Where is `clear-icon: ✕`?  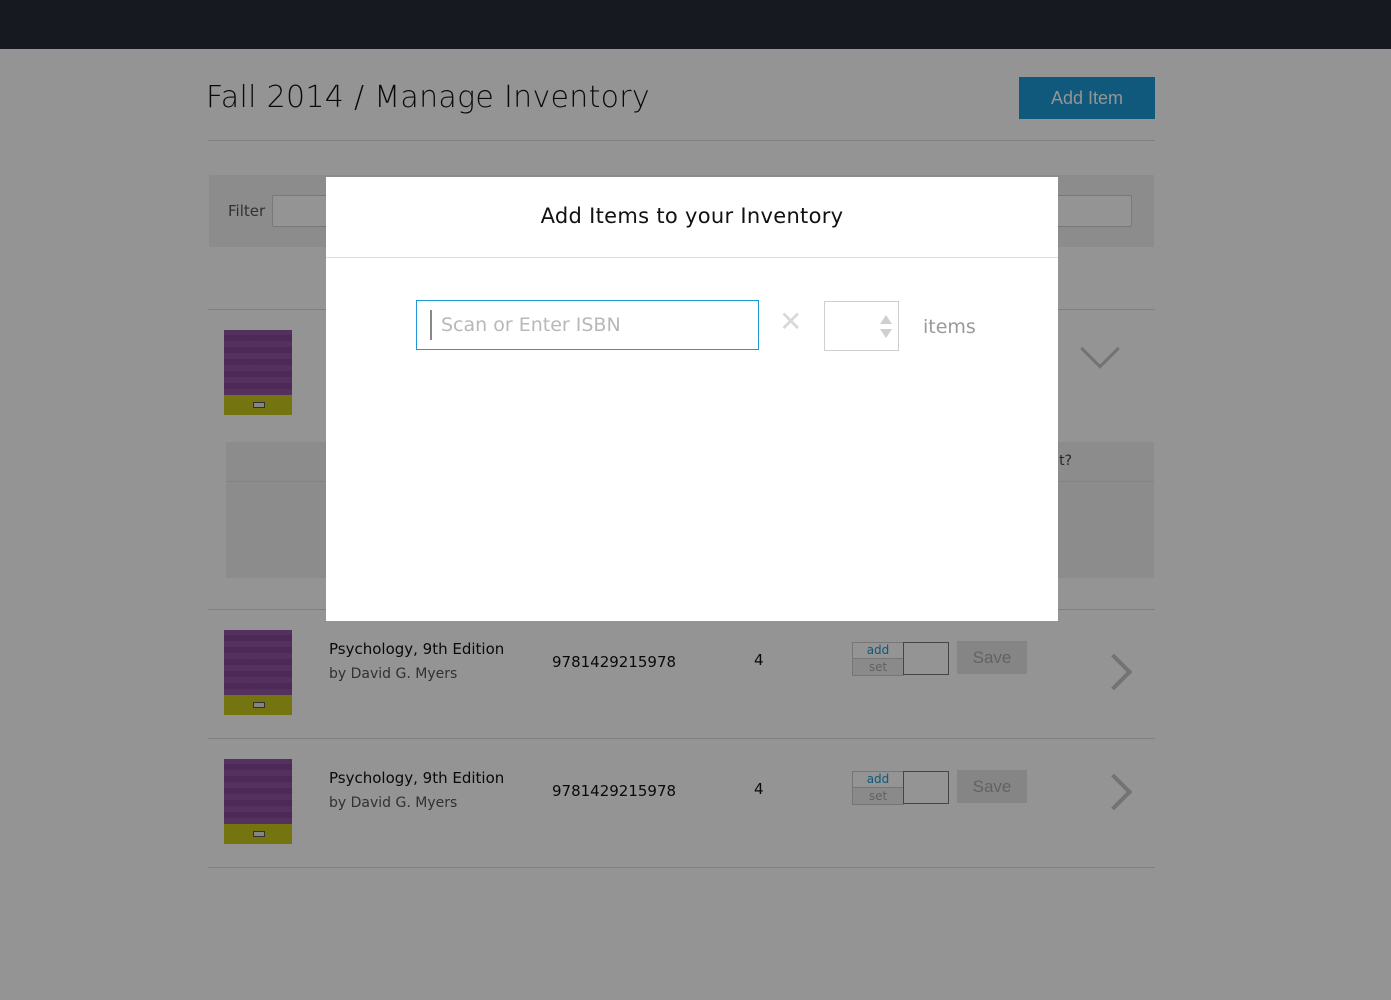
clear-icon: ✕ is located at coordinates (790, 322).